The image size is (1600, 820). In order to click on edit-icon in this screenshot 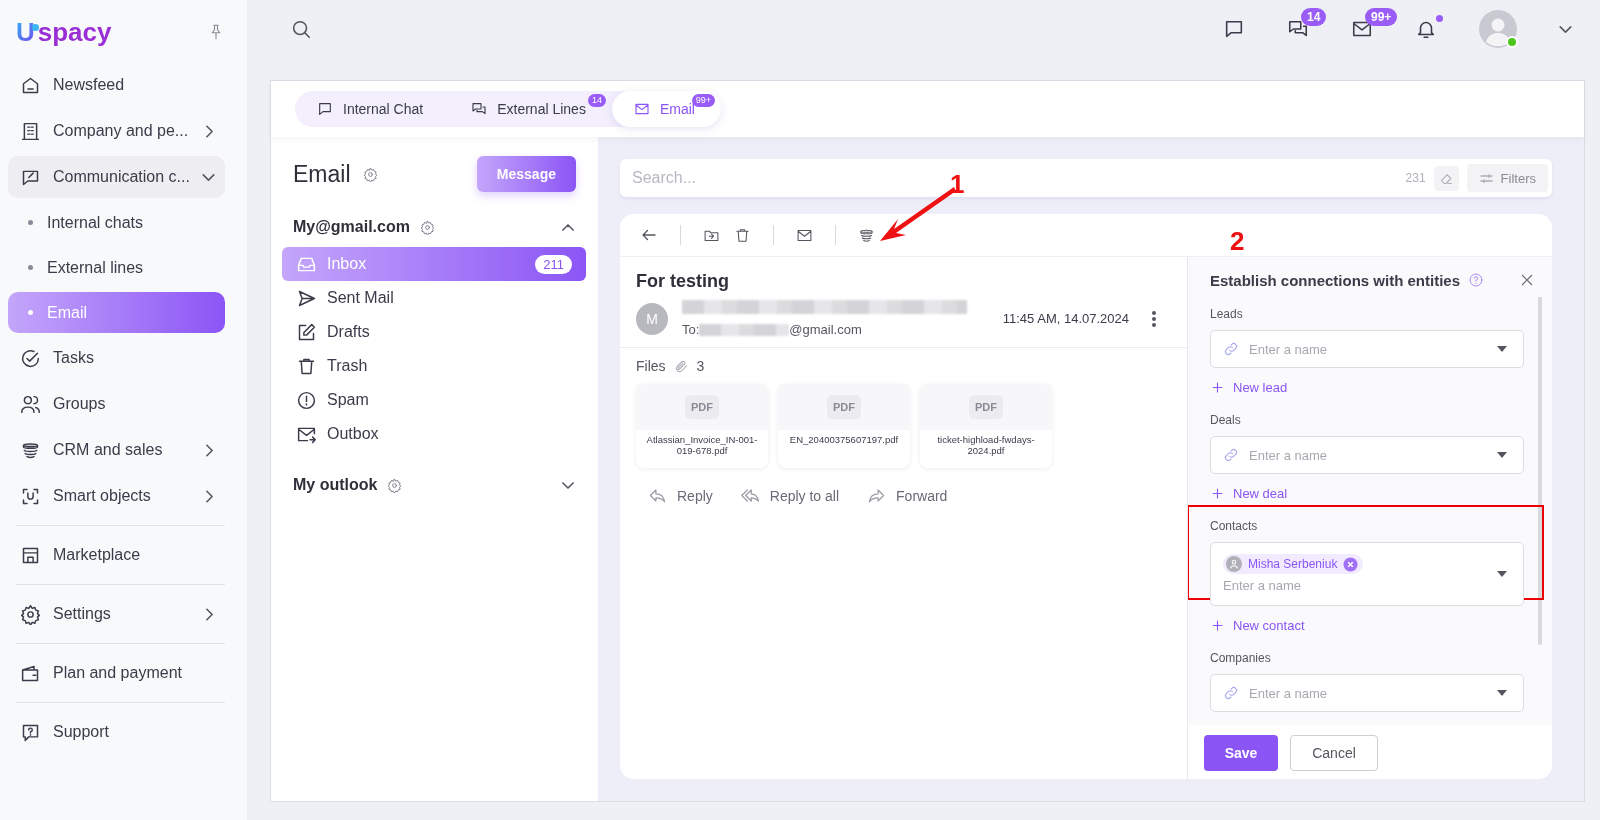, I will do `click(306, 332)`.